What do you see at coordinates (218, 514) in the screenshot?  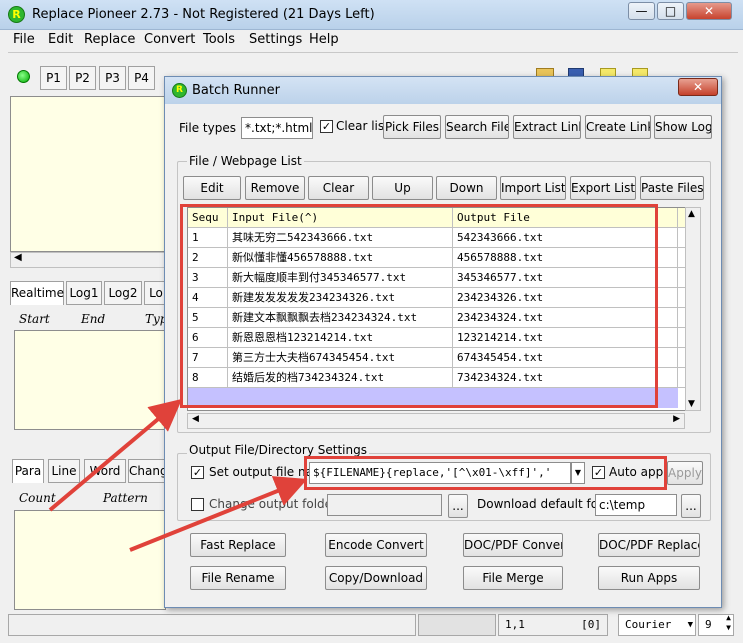 I see `annotation-arrow-pattern` at bounding box center [218, 514].